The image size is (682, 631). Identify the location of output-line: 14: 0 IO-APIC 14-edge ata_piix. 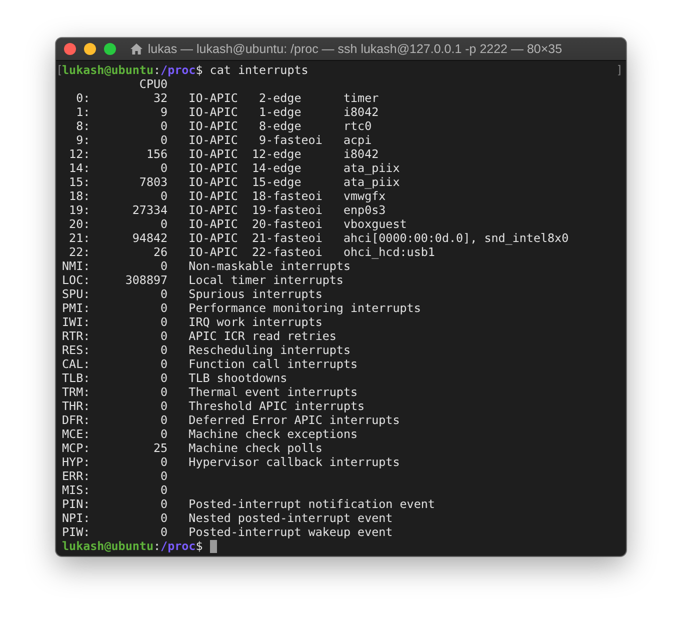
(234, 168).